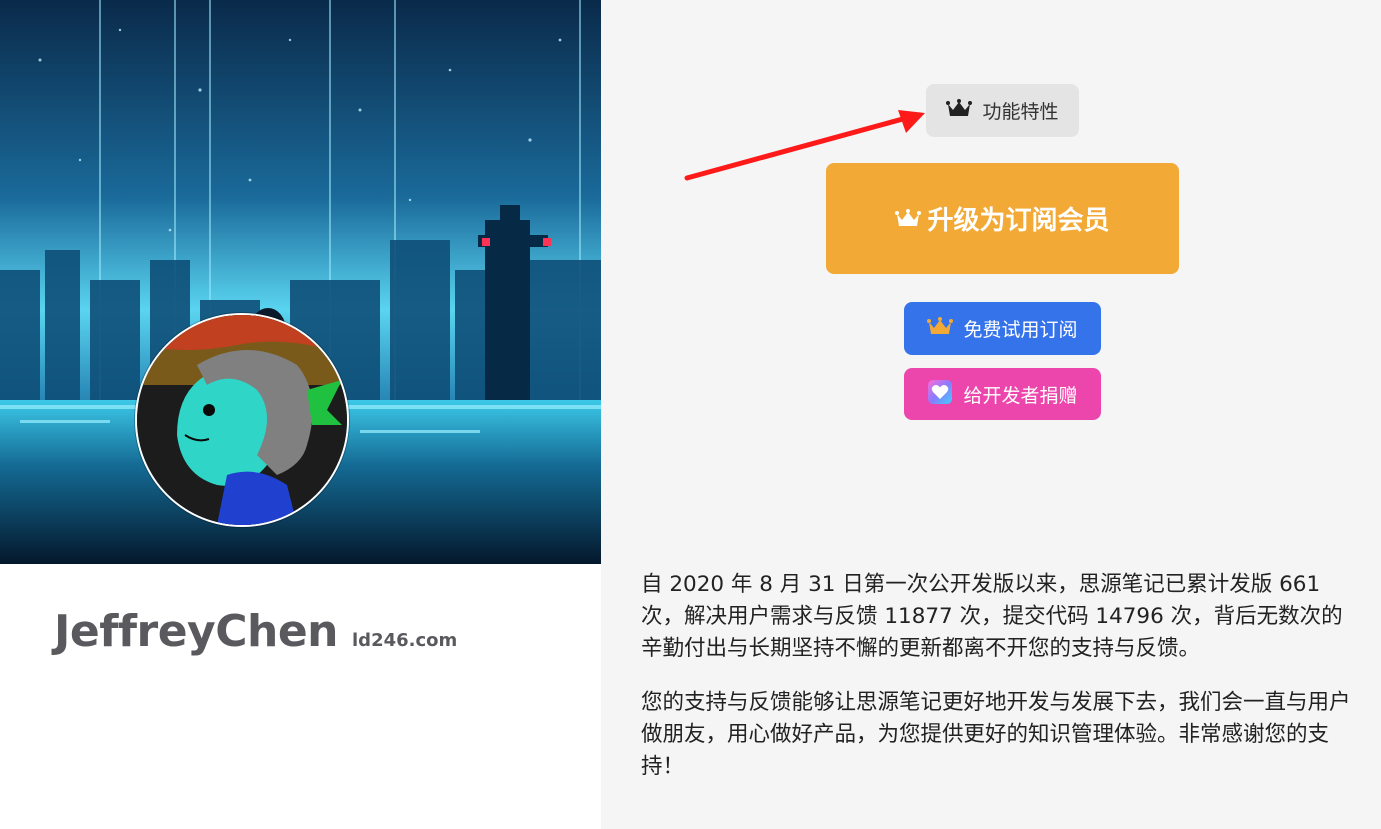 This screenshot has height=829, width=1381. I want to click on user-name: JeffreyChen, so click(196, 631).